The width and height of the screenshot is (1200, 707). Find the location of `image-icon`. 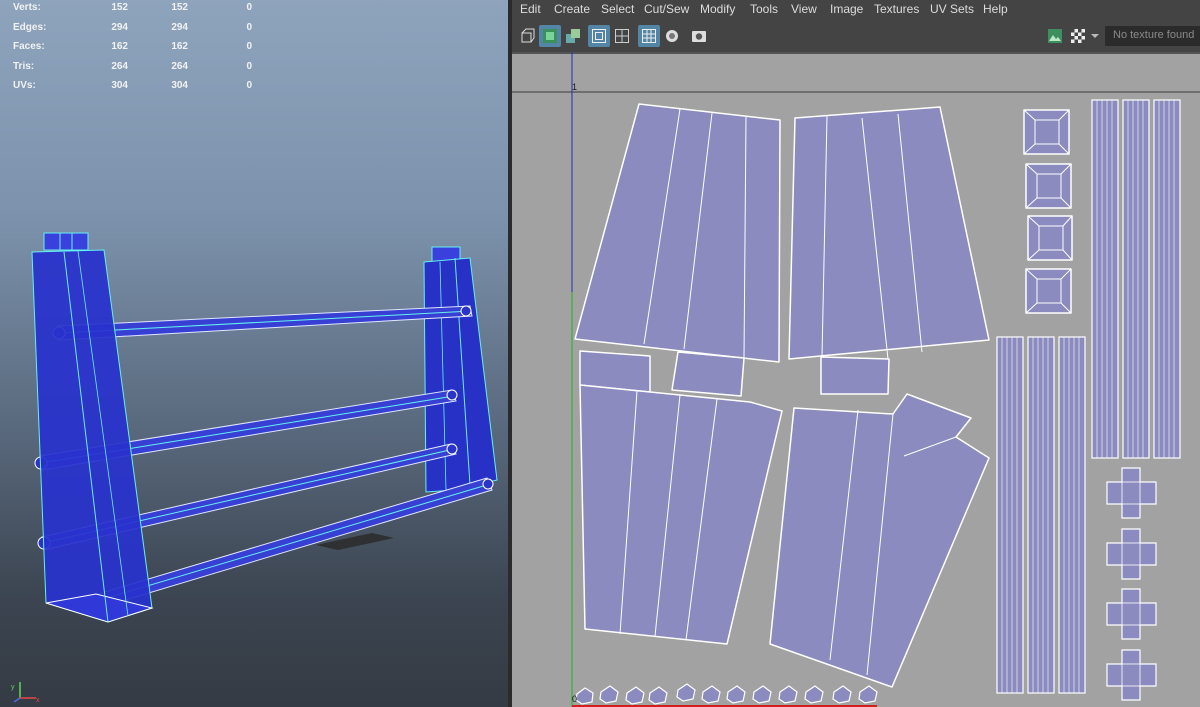

image-icon is located at coordinates (1055, 36).